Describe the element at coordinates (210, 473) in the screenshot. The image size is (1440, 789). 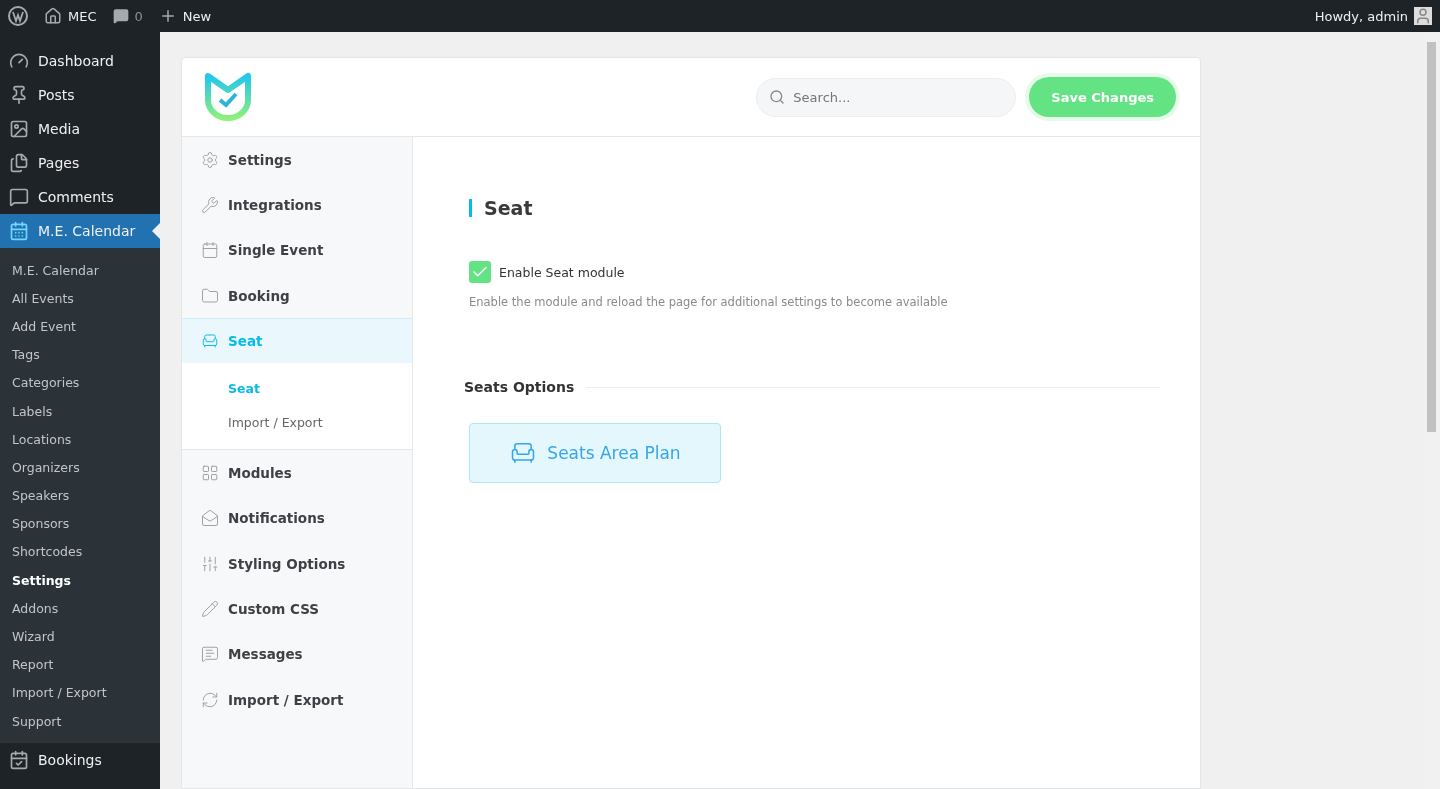
I see `grid-icon` at that location.